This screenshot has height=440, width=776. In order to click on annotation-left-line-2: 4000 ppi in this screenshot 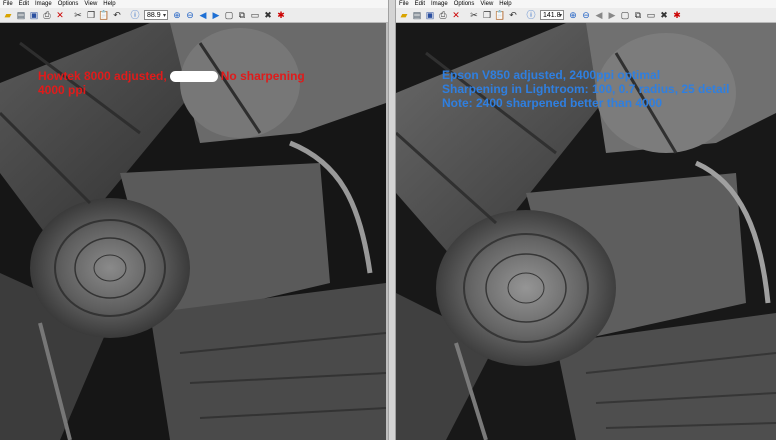, I will do `click(62, 90)`.